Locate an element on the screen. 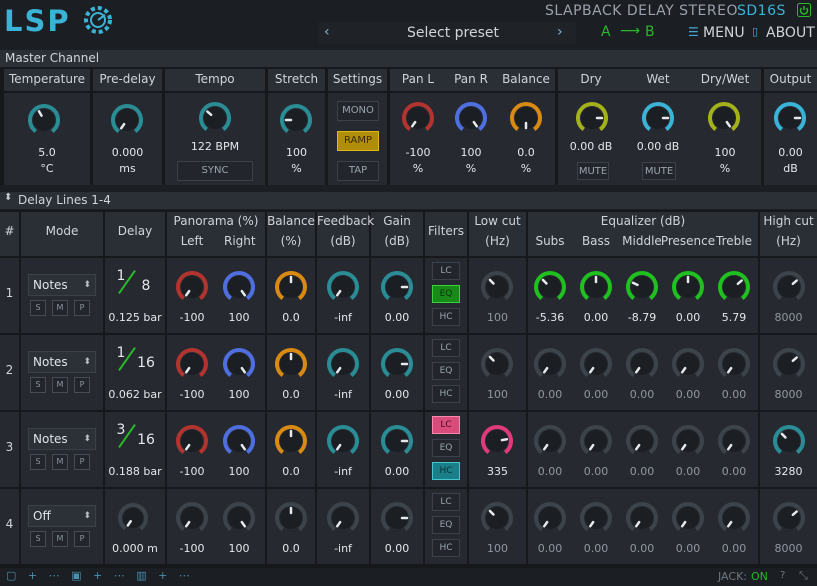  ab-arrow-icon: ⟶ is located at coordinates (630, 31).